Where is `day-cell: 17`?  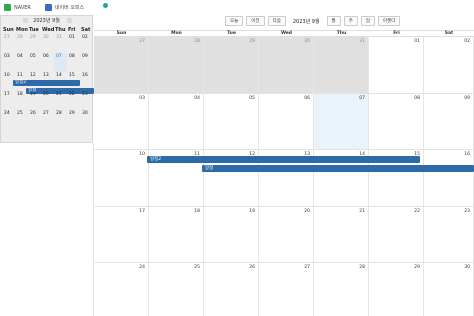 day-cell: 17 is located at coordinates (121, 234).